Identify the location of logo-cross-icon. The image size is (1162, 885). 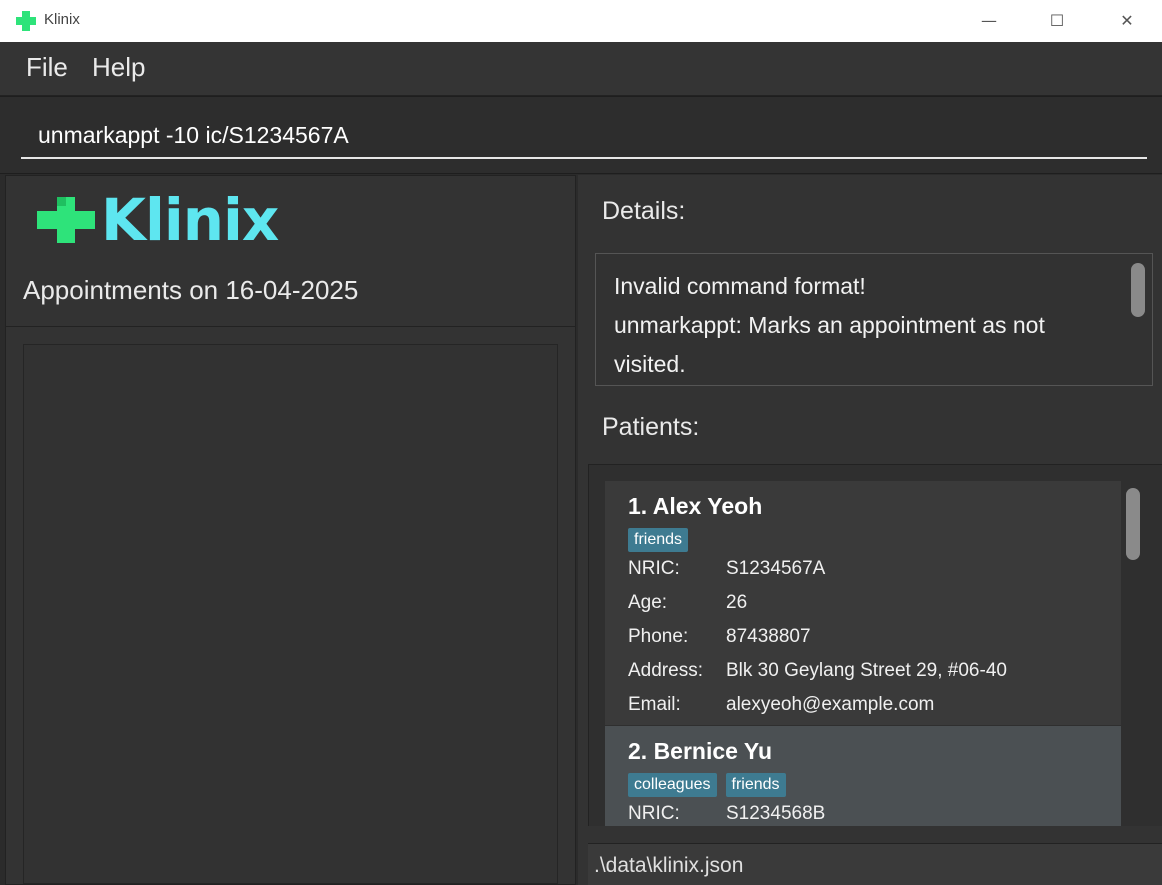
(66, 220).